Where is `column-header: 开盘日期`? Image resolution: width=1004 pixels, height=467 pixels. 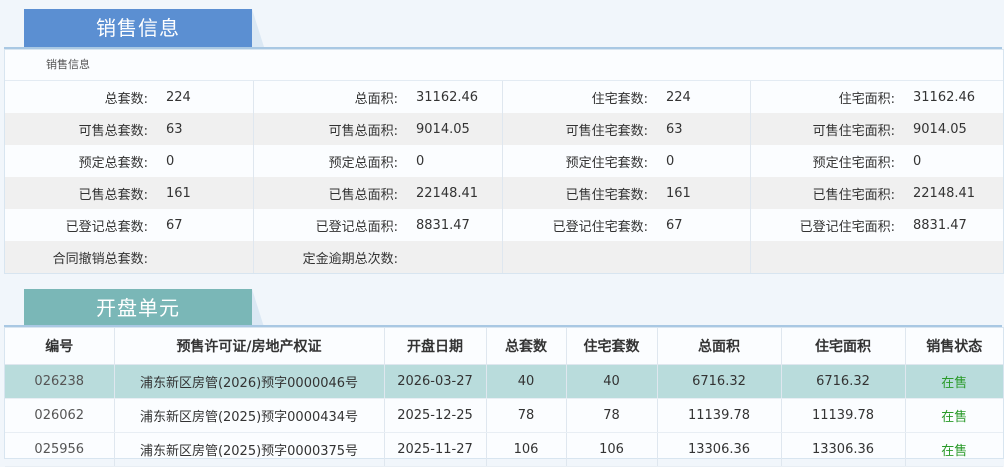
column-header: 开盘日期 is located at coordinates (435, 346).